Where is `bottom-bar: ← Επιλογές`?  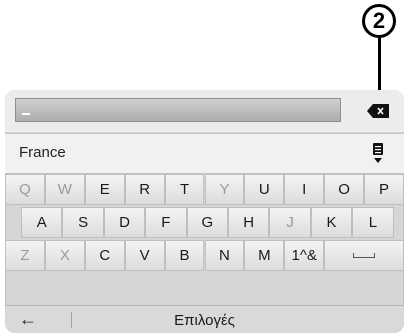 bottom-bar: ← Επιλογές is located at coordinates (204, 319).